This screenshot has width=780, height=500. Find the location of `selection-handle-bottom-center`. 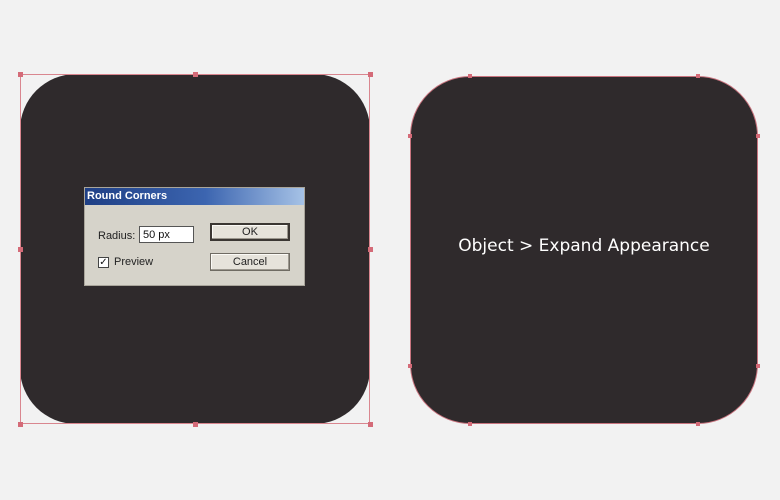

selection-handle-bottom-center is located at coordinates (195, 424).